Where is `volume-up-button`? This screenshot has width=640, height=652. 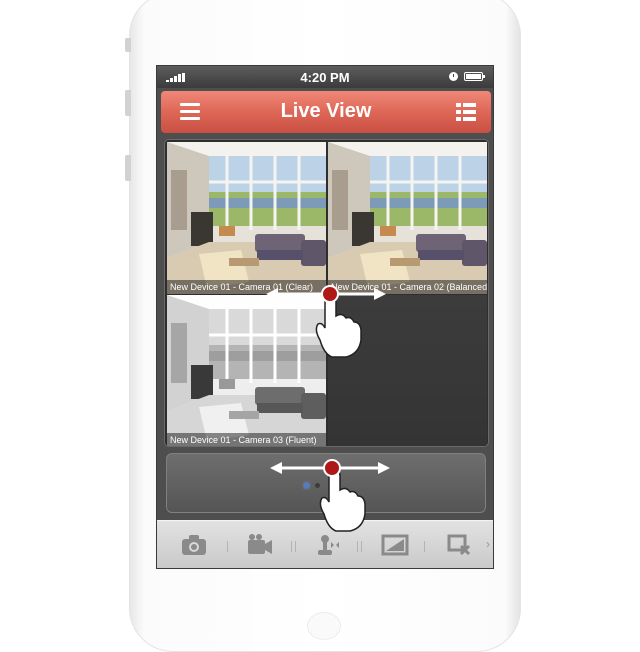
volume-up-button is located at coordinates (128, 103).